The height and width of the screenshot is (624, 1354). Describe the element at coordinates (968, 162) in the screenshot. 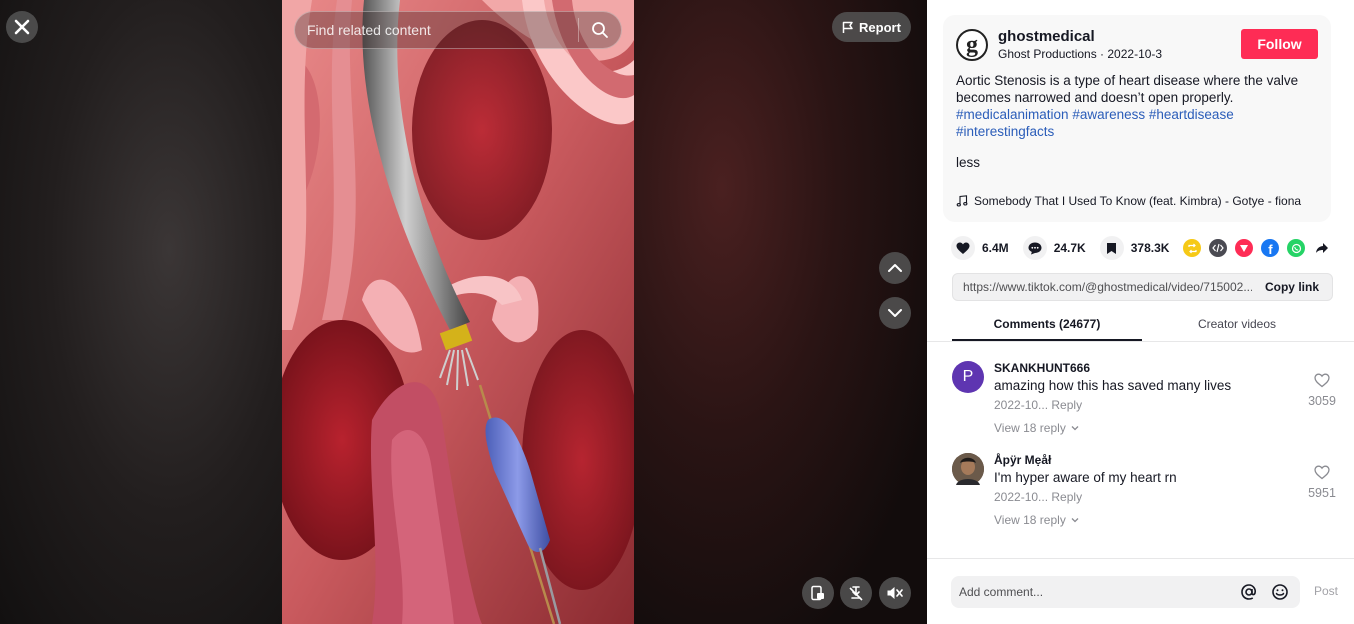

I see `less-button: less` at that location.